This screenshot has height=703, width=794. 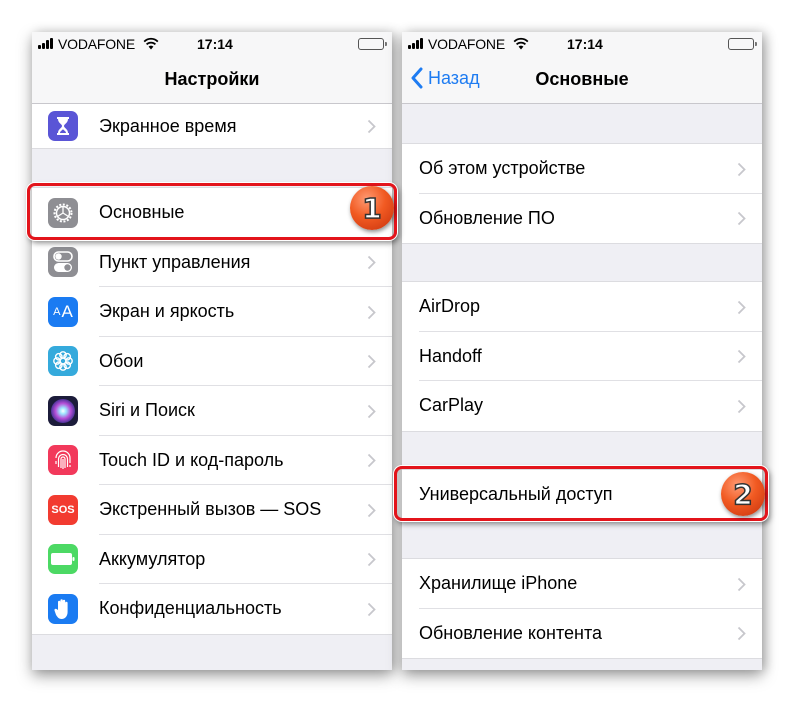 I want to click on settings-item-label: Handoff, so click(x=450, y=355).